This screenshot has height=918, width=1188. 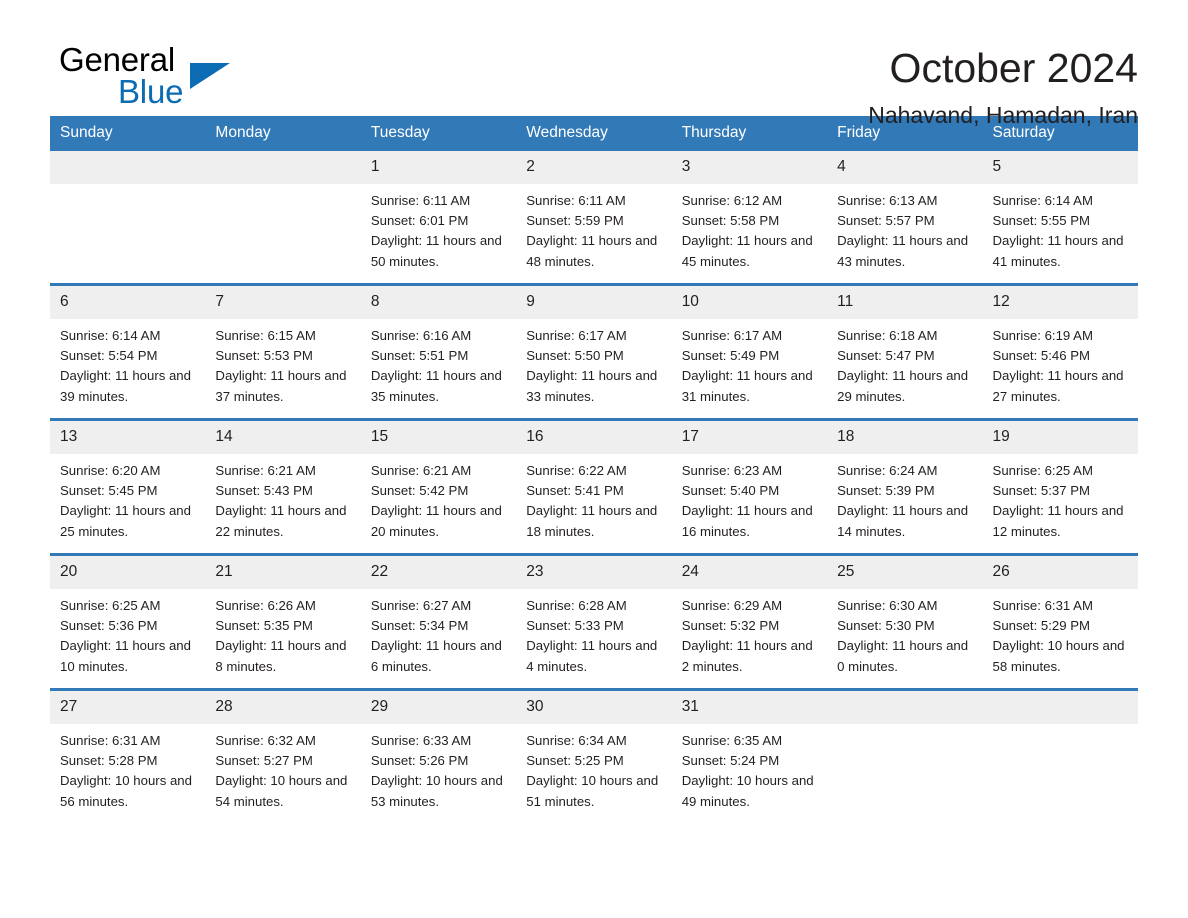 What do you see at coordinates (281, 521) in the screenshot?
I see `daylight-text: Daylight: 11 hours and 22 minutes.` at bounding box center [281, 521].